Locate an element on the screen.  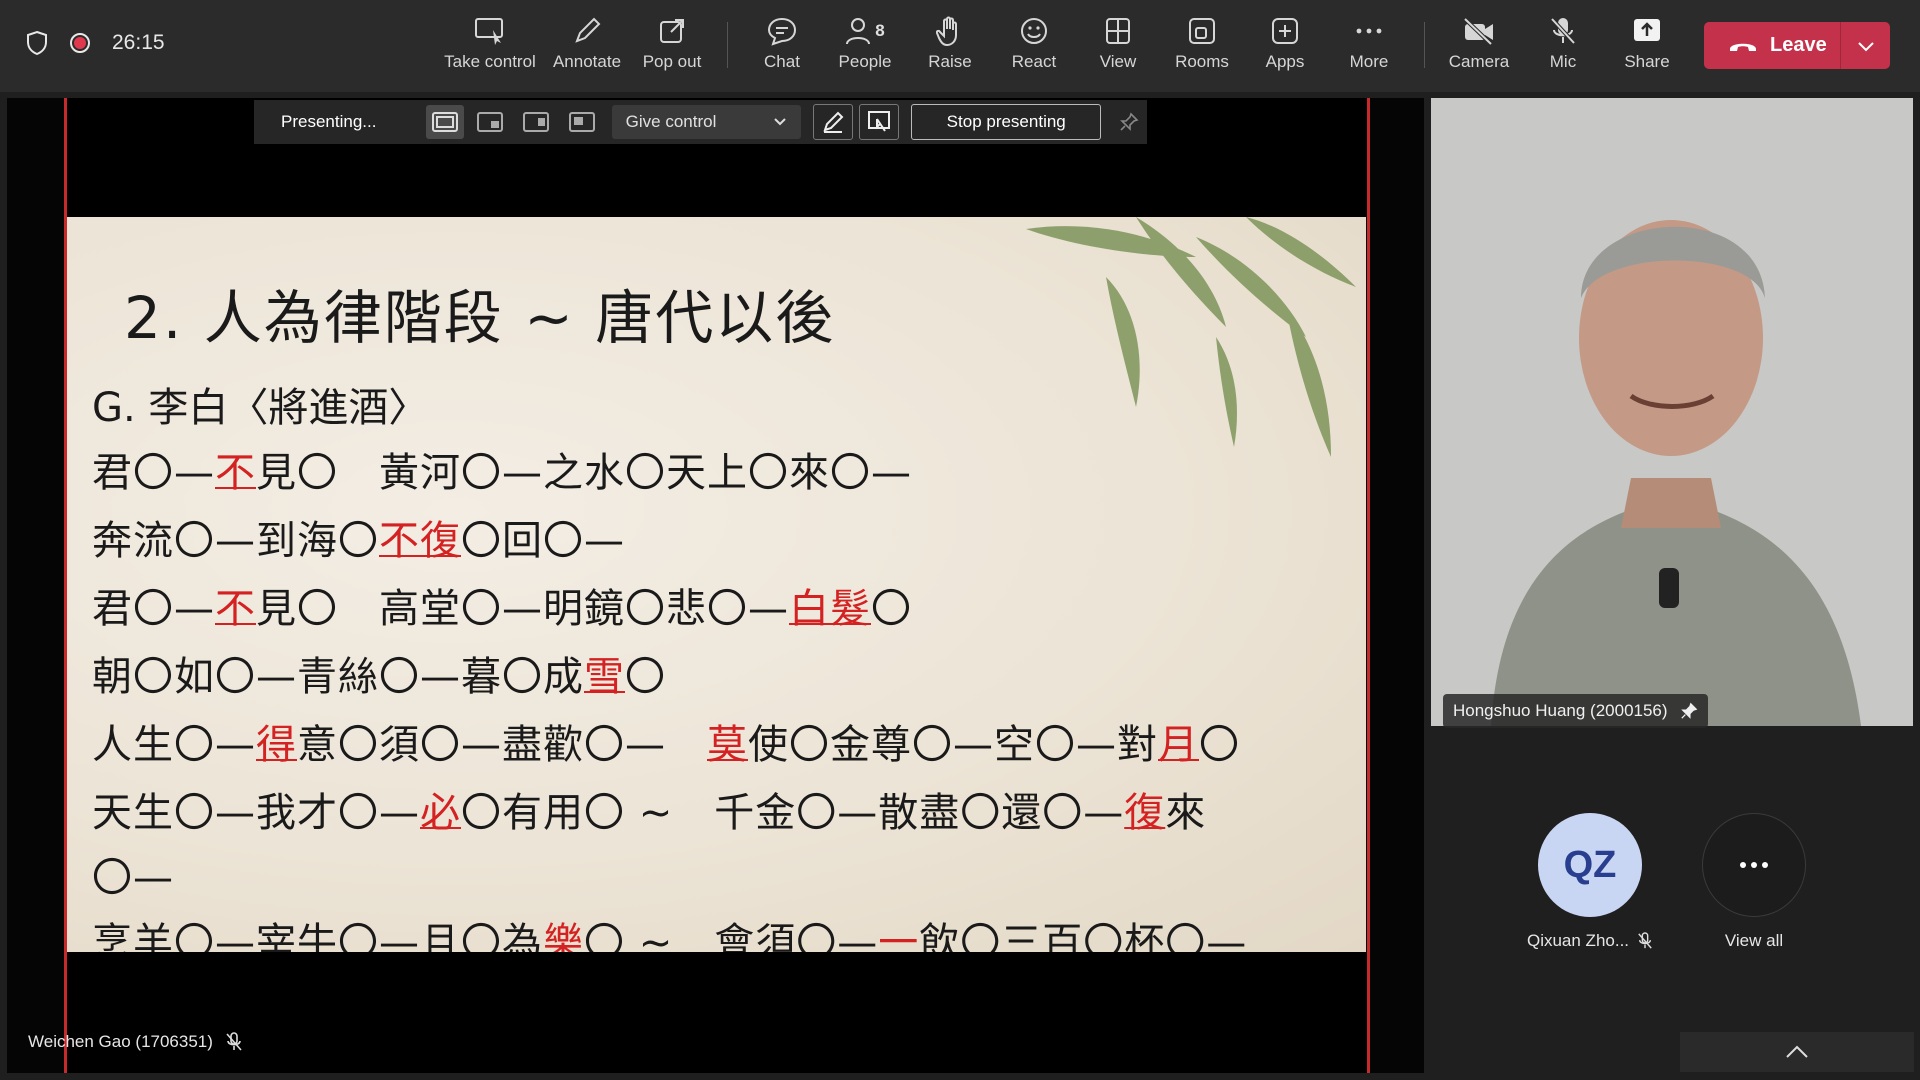
poem-line: 朝〇如〇—青絲〇—暮〇成雪〇 is located at coordinates (379, 673).